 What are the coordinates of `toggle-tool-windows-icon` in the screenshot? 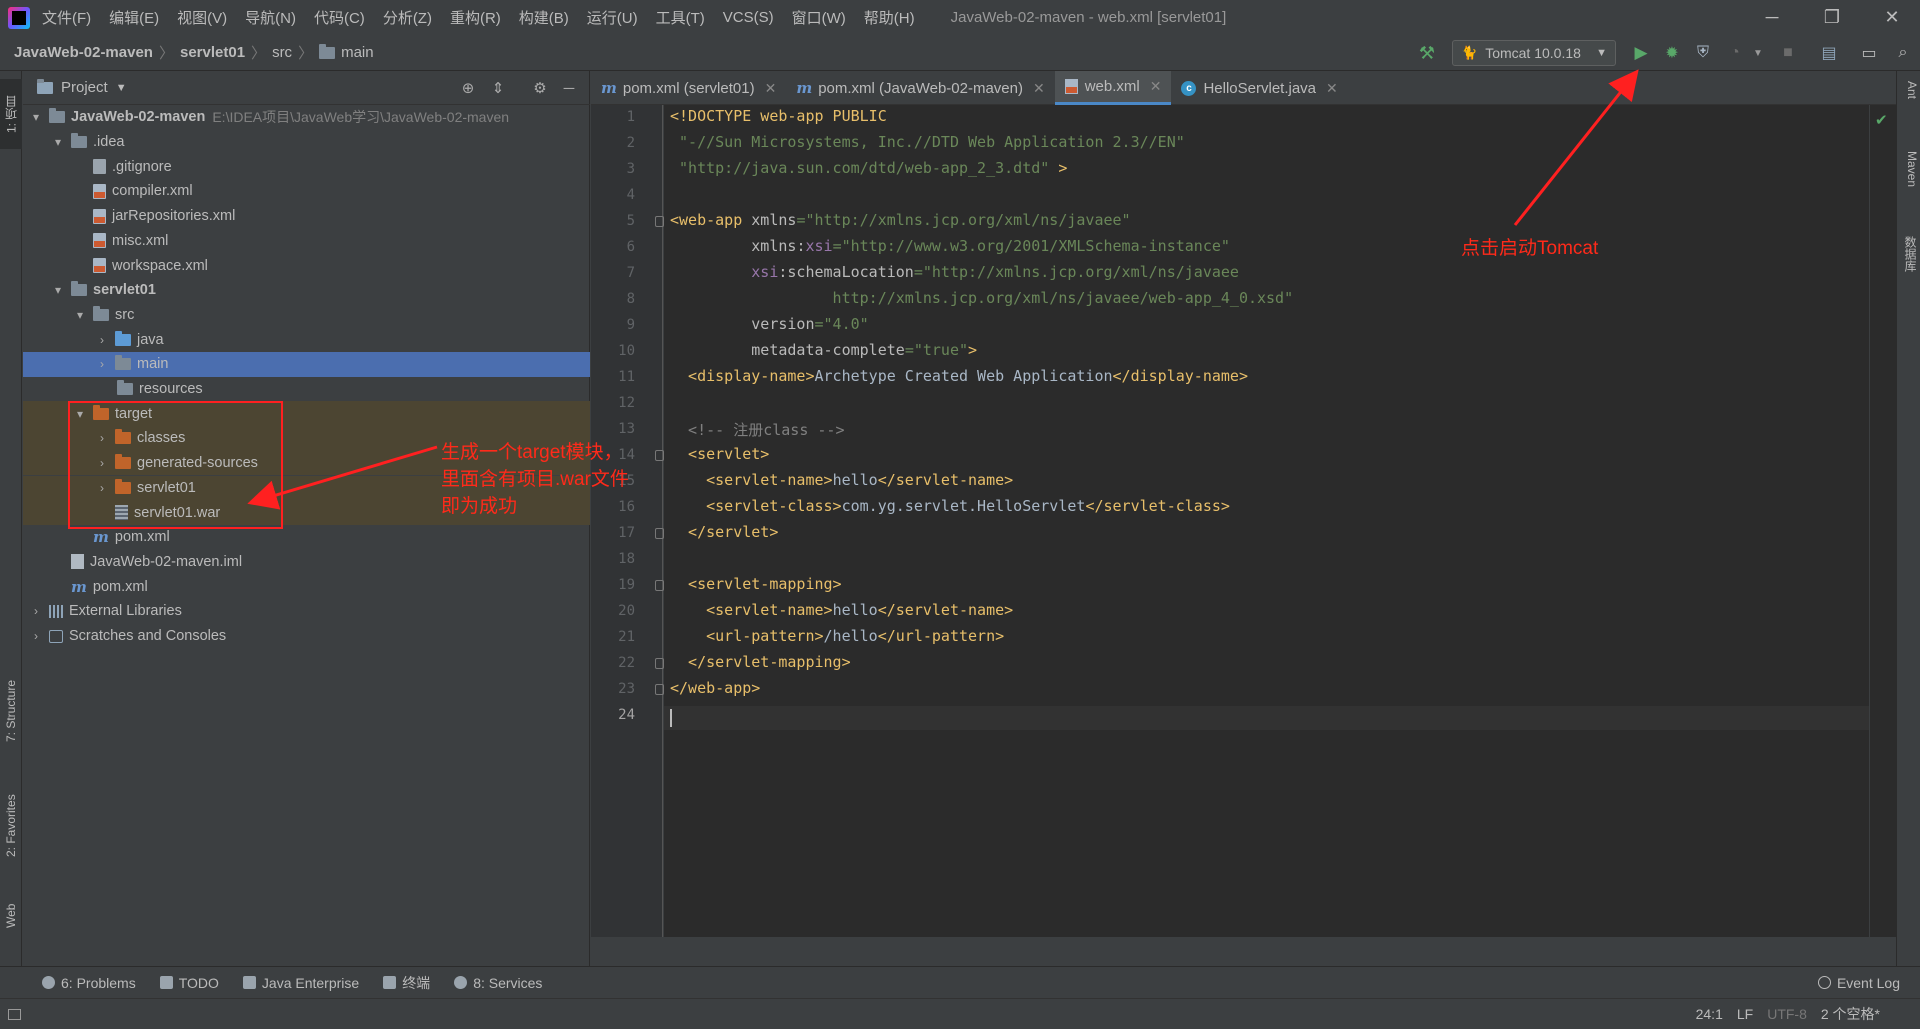 It's located at (14, 1014).